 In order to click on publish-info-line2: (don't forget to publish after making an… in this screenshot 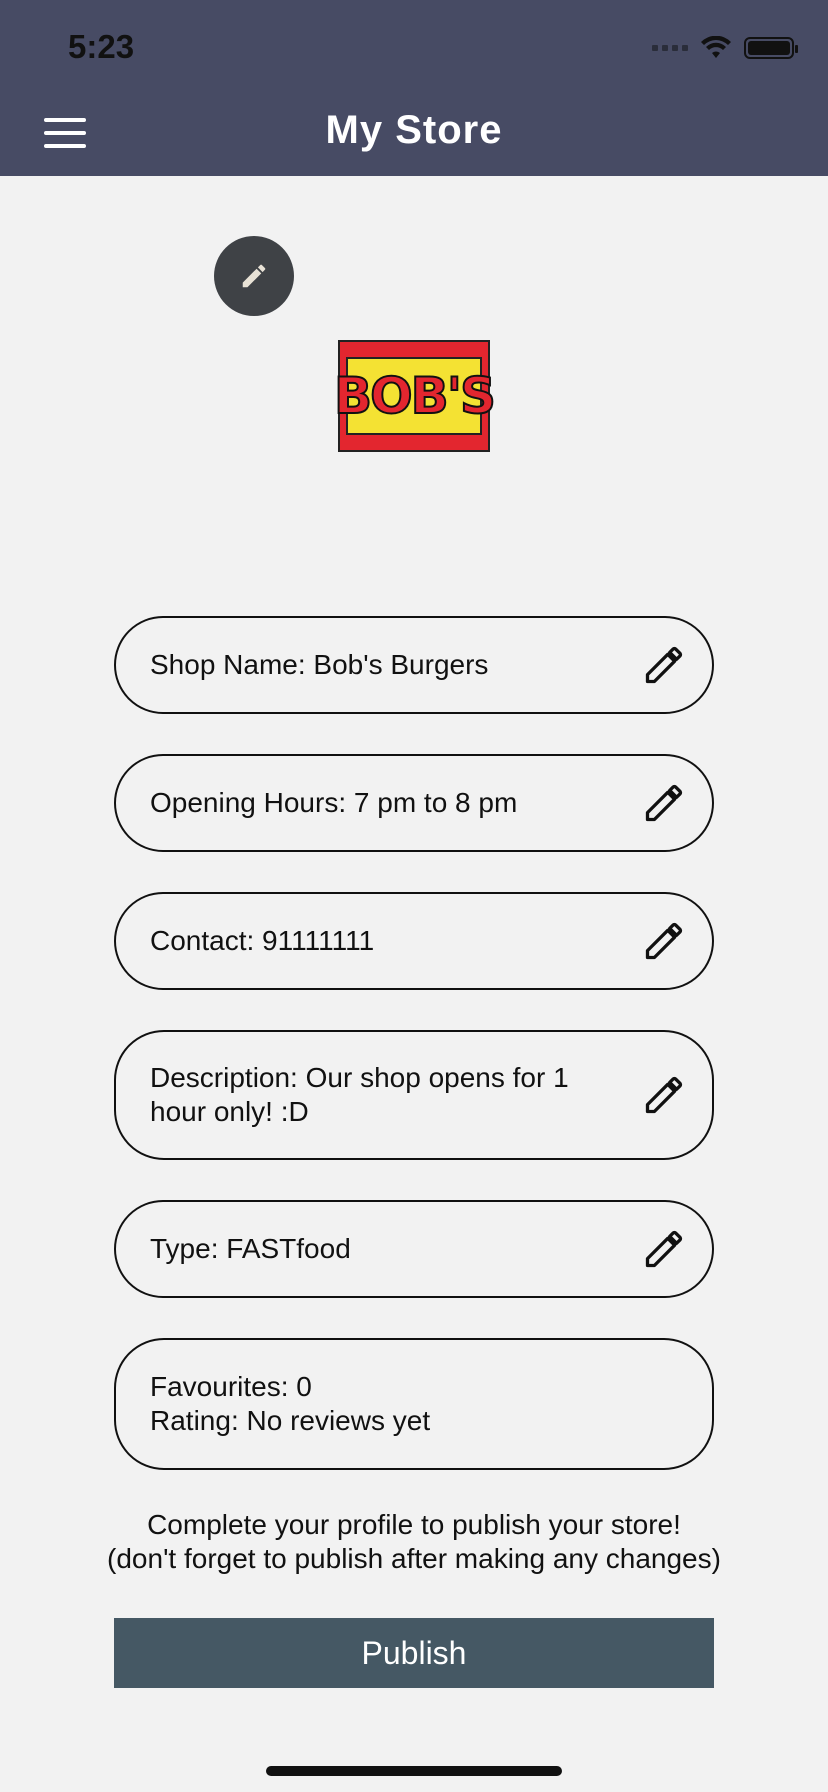, I will do `click(414, 1558)`.